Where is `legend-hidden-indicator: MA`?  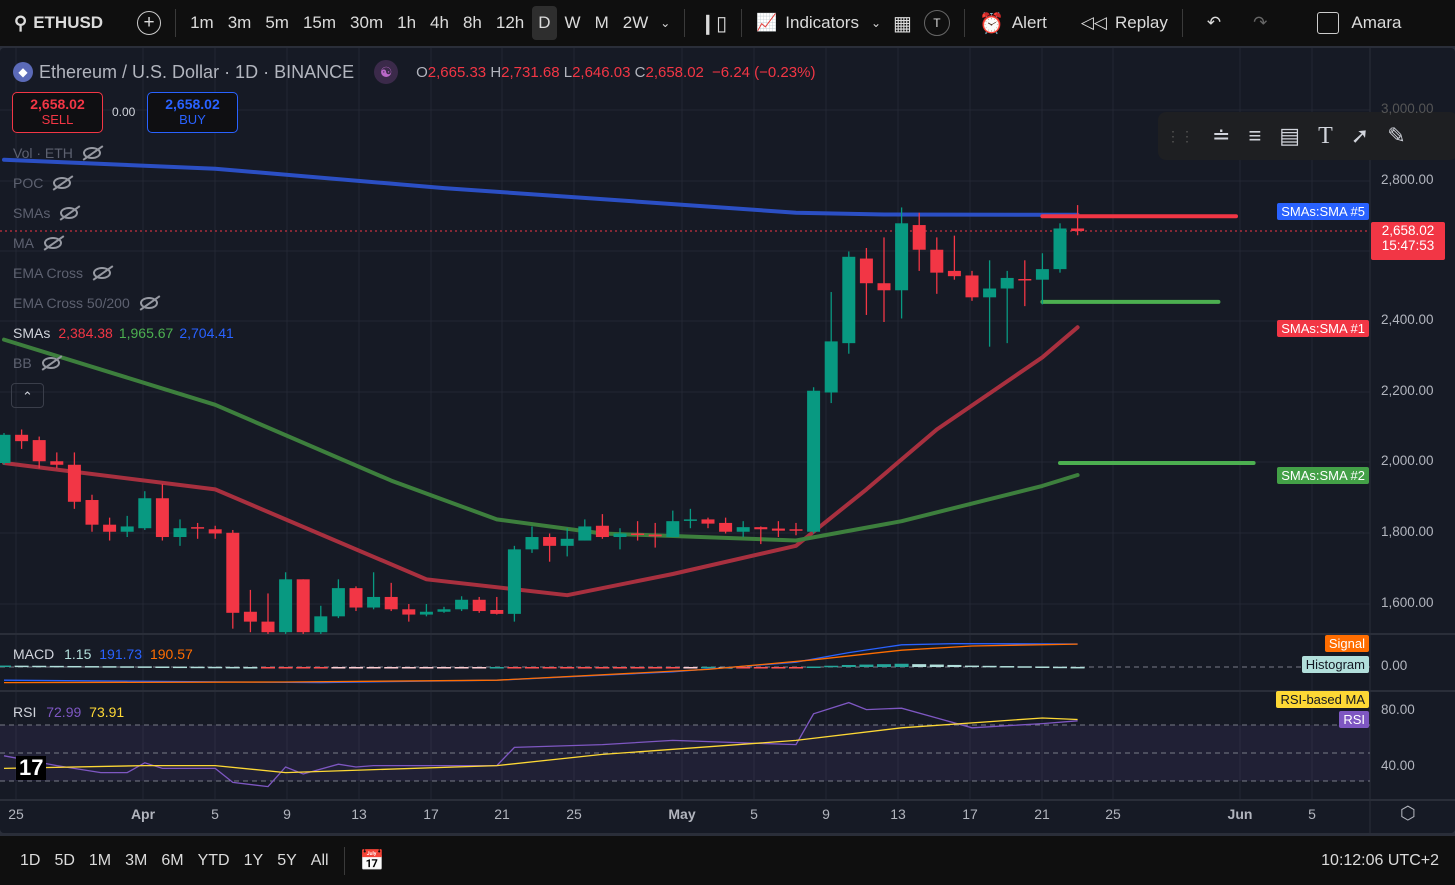
legend-hidden-indicator: MA is located at coordinates (37, 243).